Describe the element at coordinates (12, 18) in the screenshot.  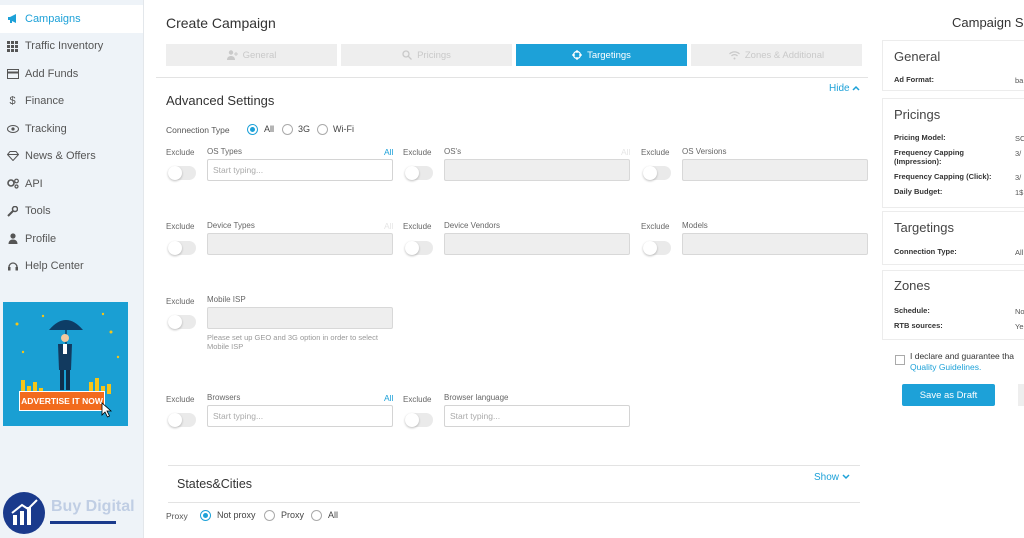
I see `megaphone-icon` at that location.